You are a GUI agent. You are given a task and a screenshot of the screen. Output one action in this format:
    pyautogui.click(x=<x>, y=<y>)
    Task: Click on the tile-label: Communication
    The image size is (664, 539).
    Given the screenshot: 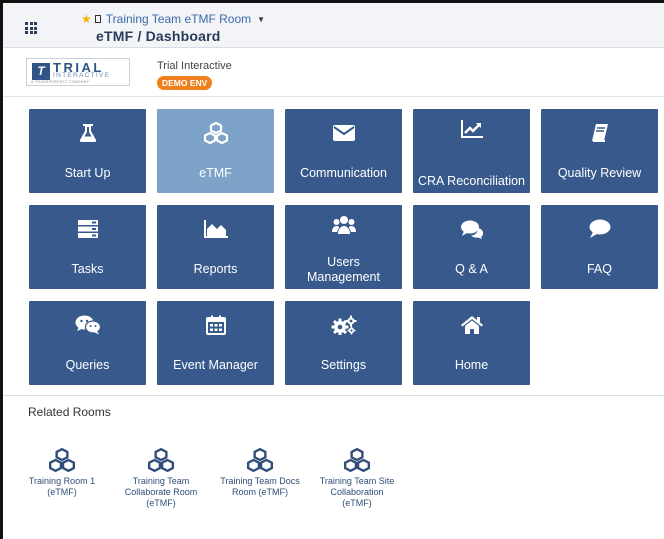 What is the action you would take?
    pyautogui.click(x=343, y=173)
    